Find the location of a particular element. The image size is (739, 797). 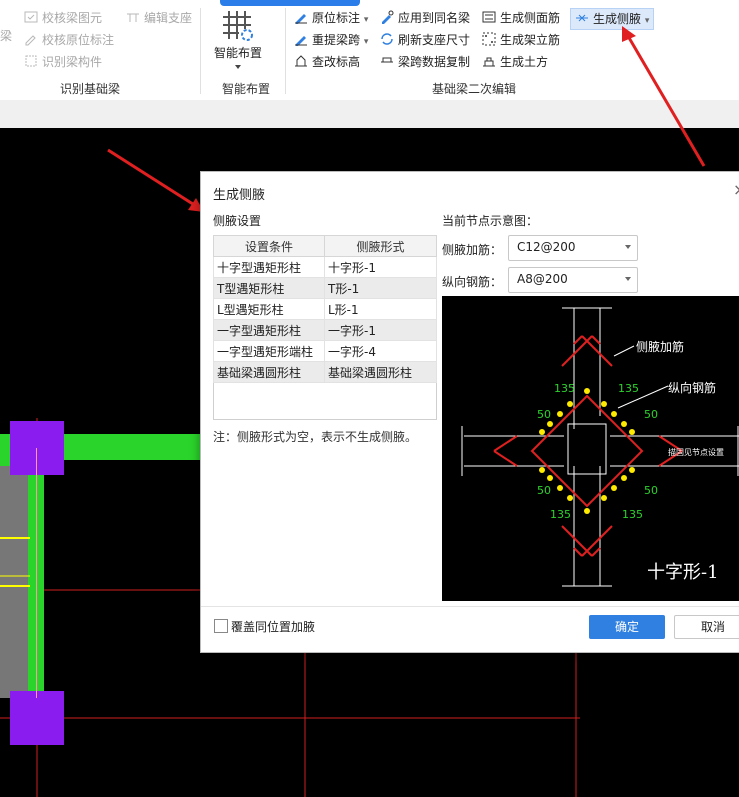

haunch-rebar-label: 侧腋加筋： is located at coordinates (472, 250).